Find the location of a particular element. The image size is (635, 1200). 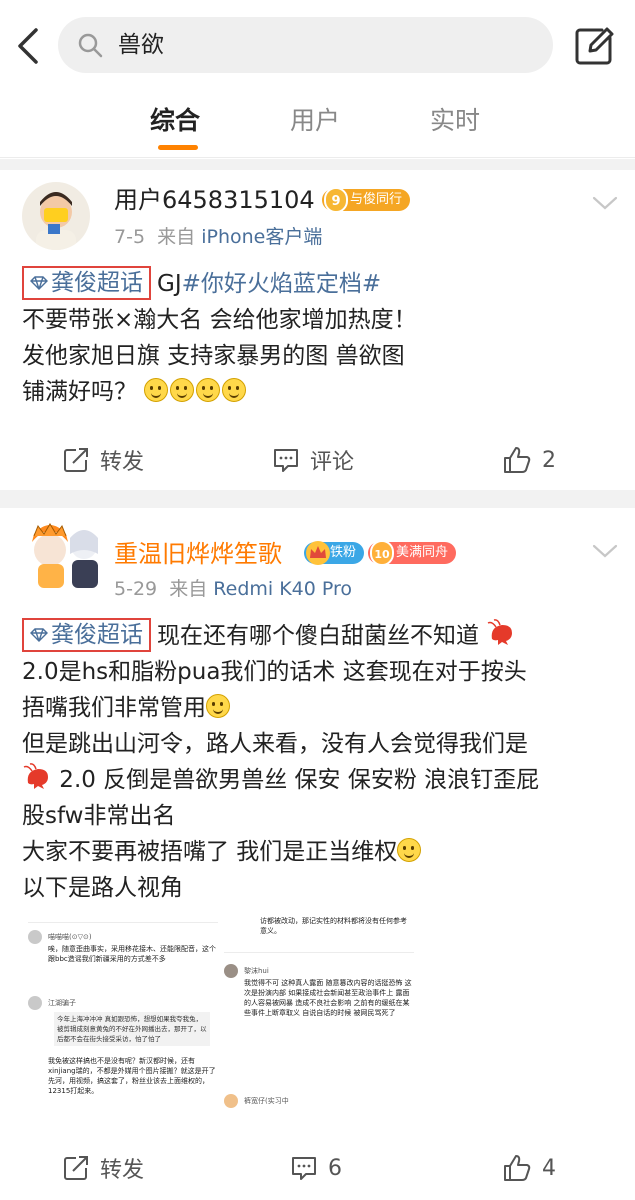

post-actions: 转发 评论 2 is located at coordinates (317, 460).